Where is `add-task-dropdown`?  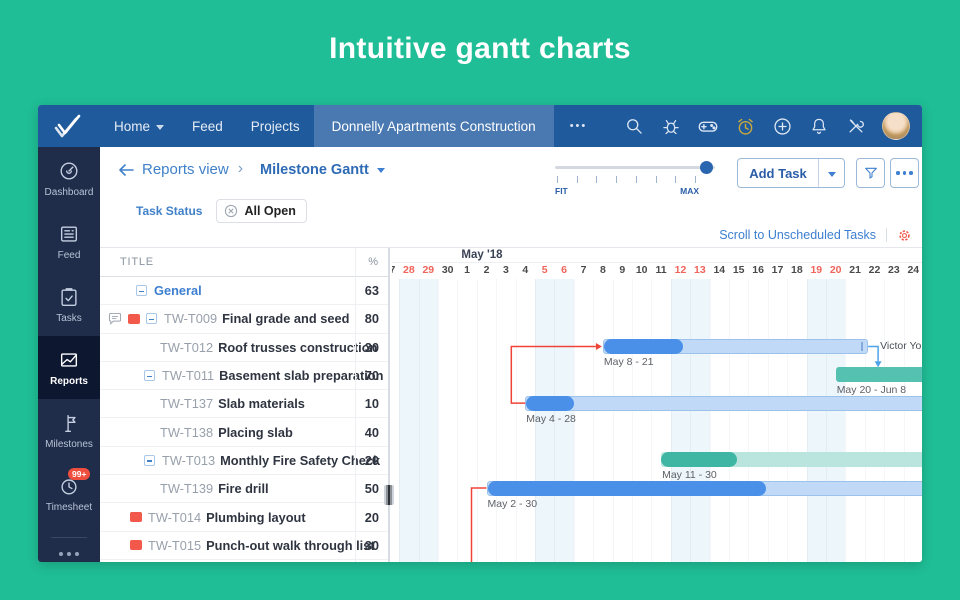 add-task-dropdown is located at coordinates (831, 173).